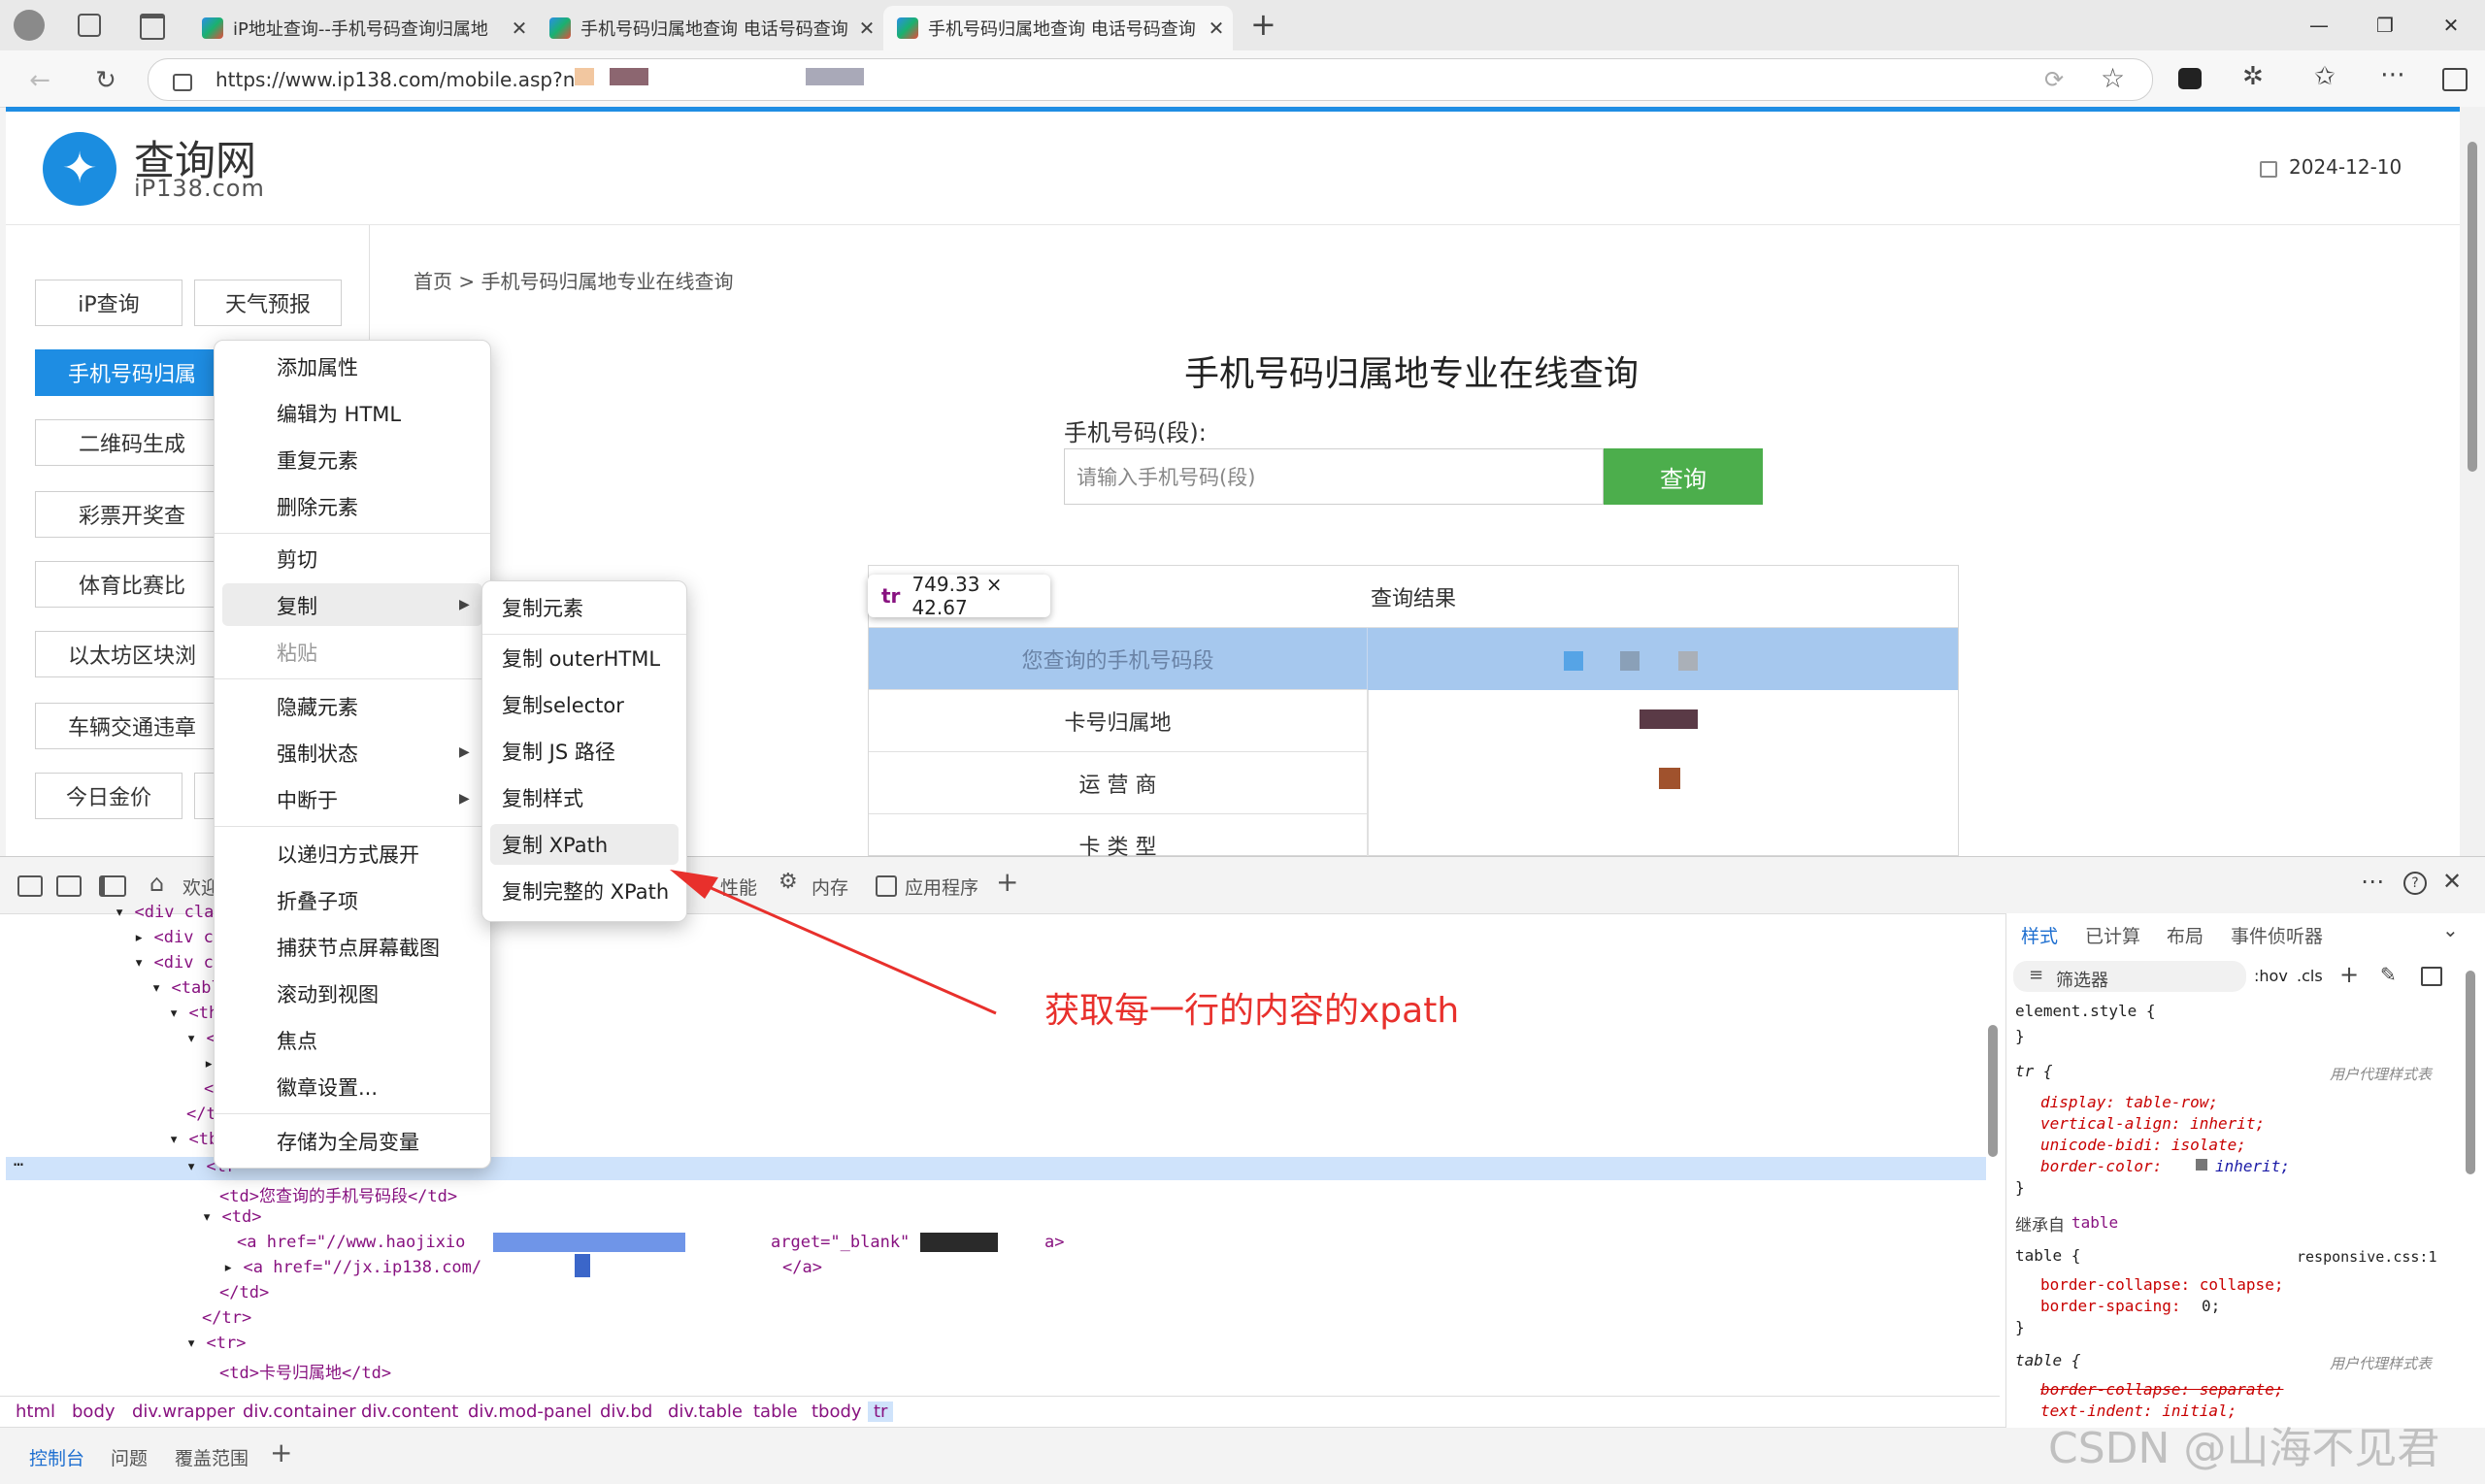 The height and width of the screenshot is (1484, 2485). What do you see at coordinates (2244, 1448) in the screenshot?
I see `watermark: CSDN @山海不见君` at bounding box center [2244, 1448].